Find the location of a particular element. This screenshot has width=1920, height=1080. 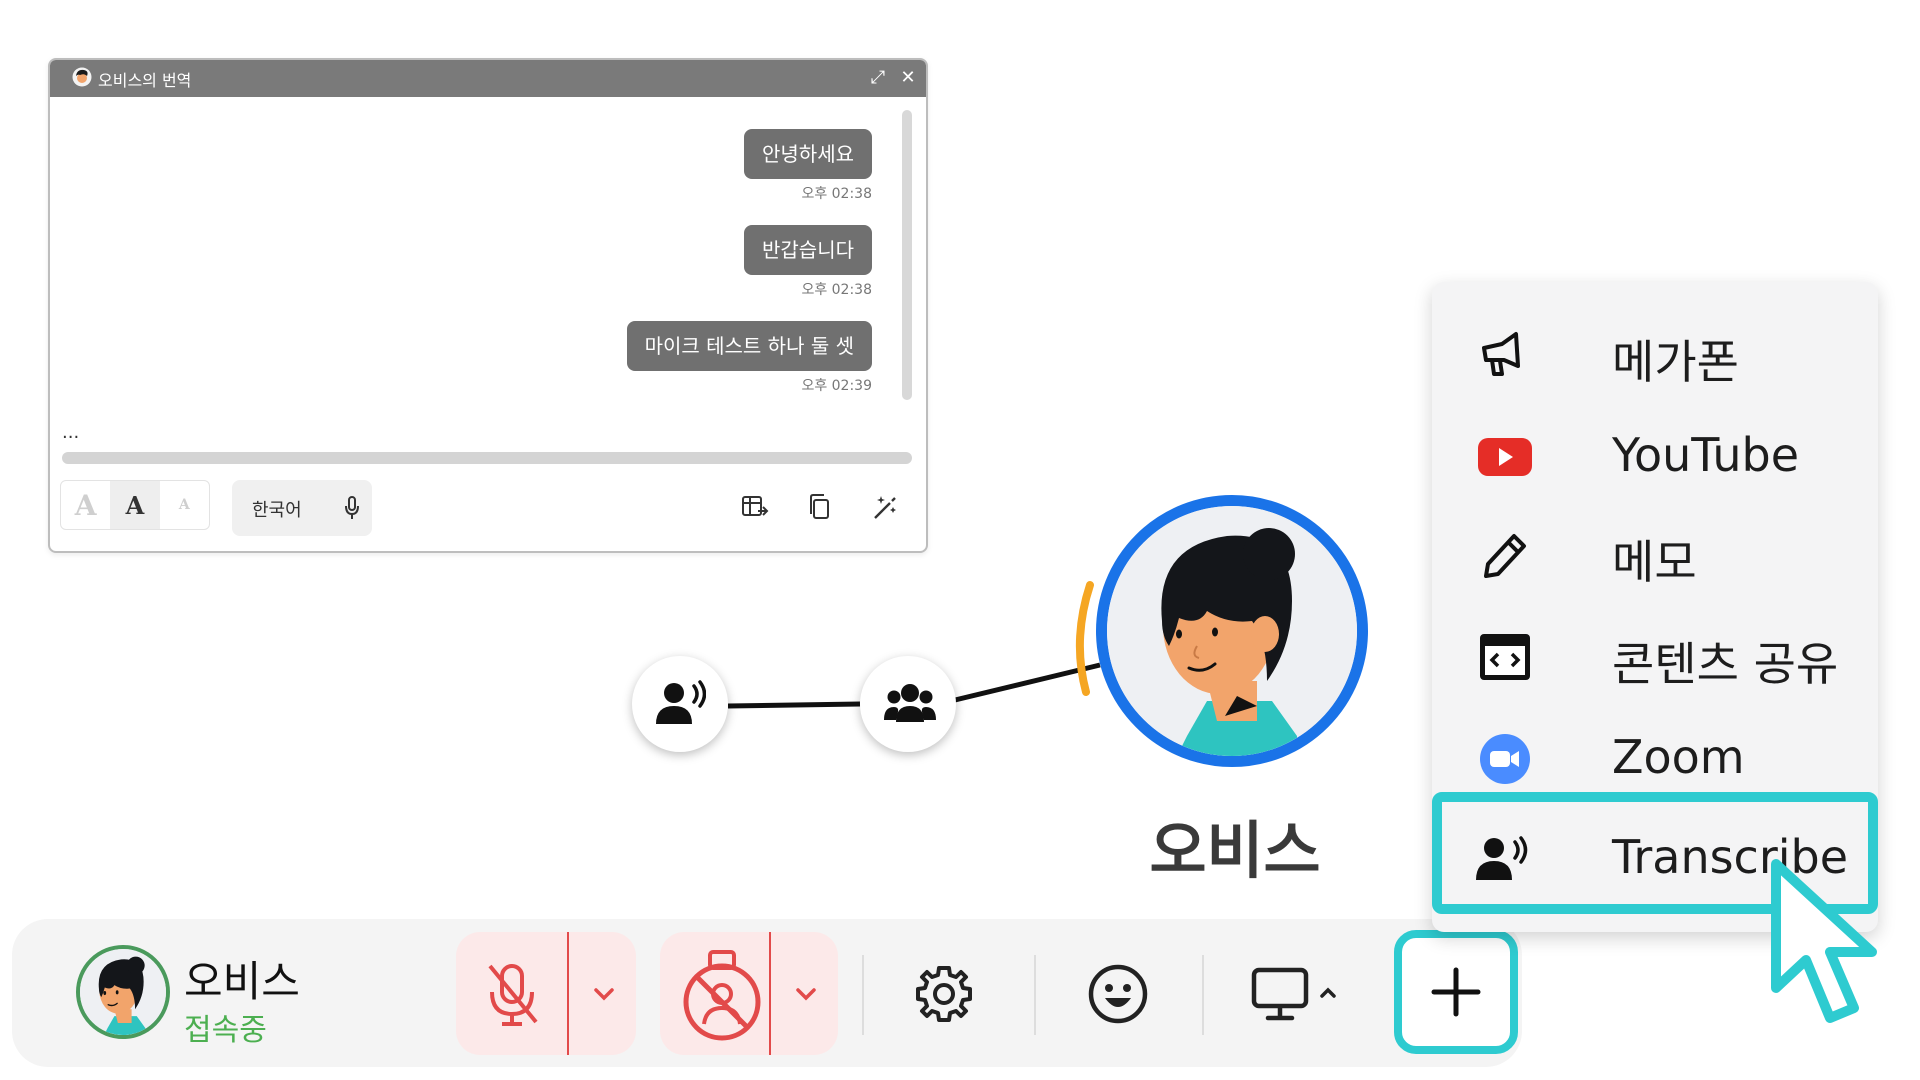

transcribe-node is located at coordinates (680, 704).